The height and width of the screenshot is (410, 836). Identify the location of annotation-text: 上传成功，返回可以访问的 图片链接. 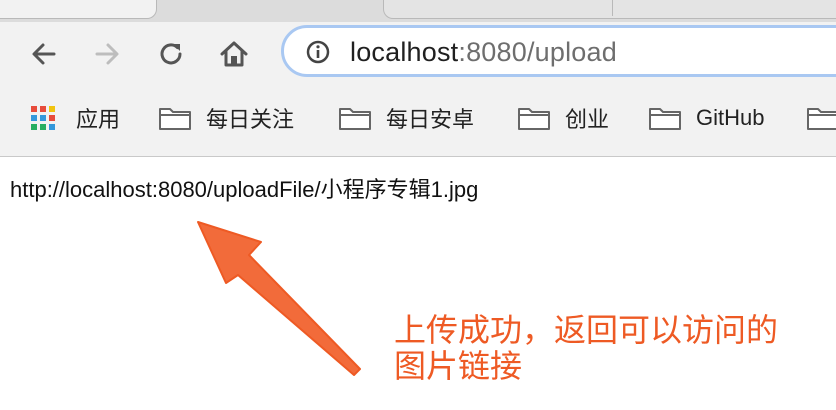
(586, 348).